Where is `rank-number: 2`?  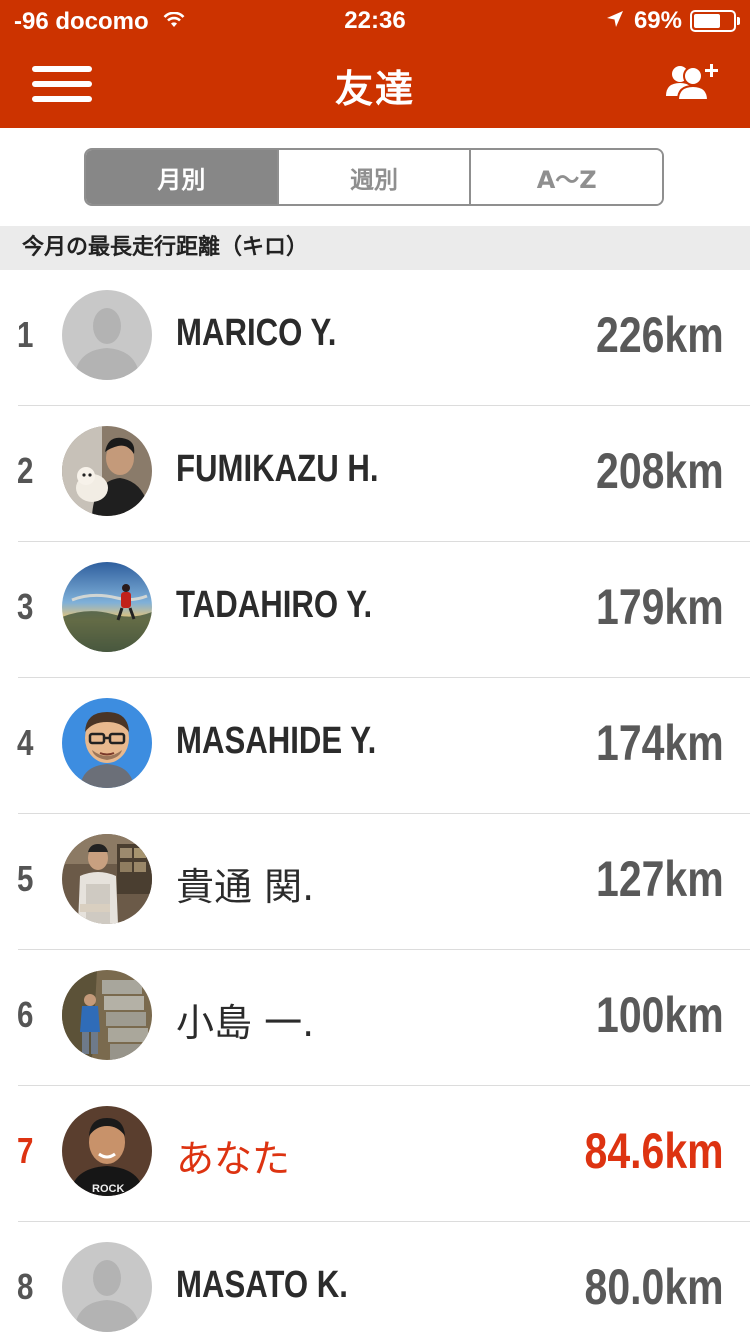 rank-number: 2 is located at coordinates (25, 470).